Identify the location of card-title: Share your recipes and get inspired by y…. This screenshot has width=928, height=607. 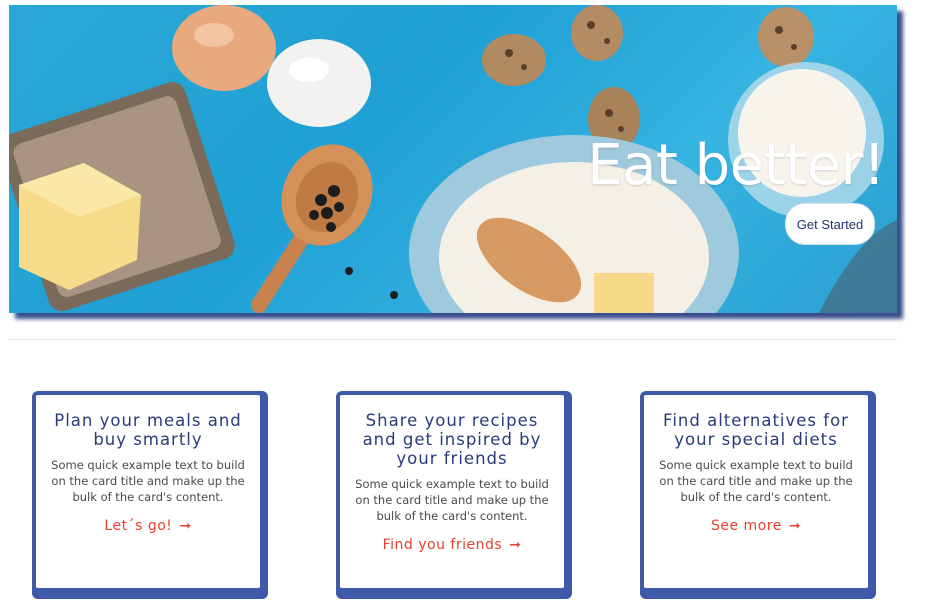
(452, 439).